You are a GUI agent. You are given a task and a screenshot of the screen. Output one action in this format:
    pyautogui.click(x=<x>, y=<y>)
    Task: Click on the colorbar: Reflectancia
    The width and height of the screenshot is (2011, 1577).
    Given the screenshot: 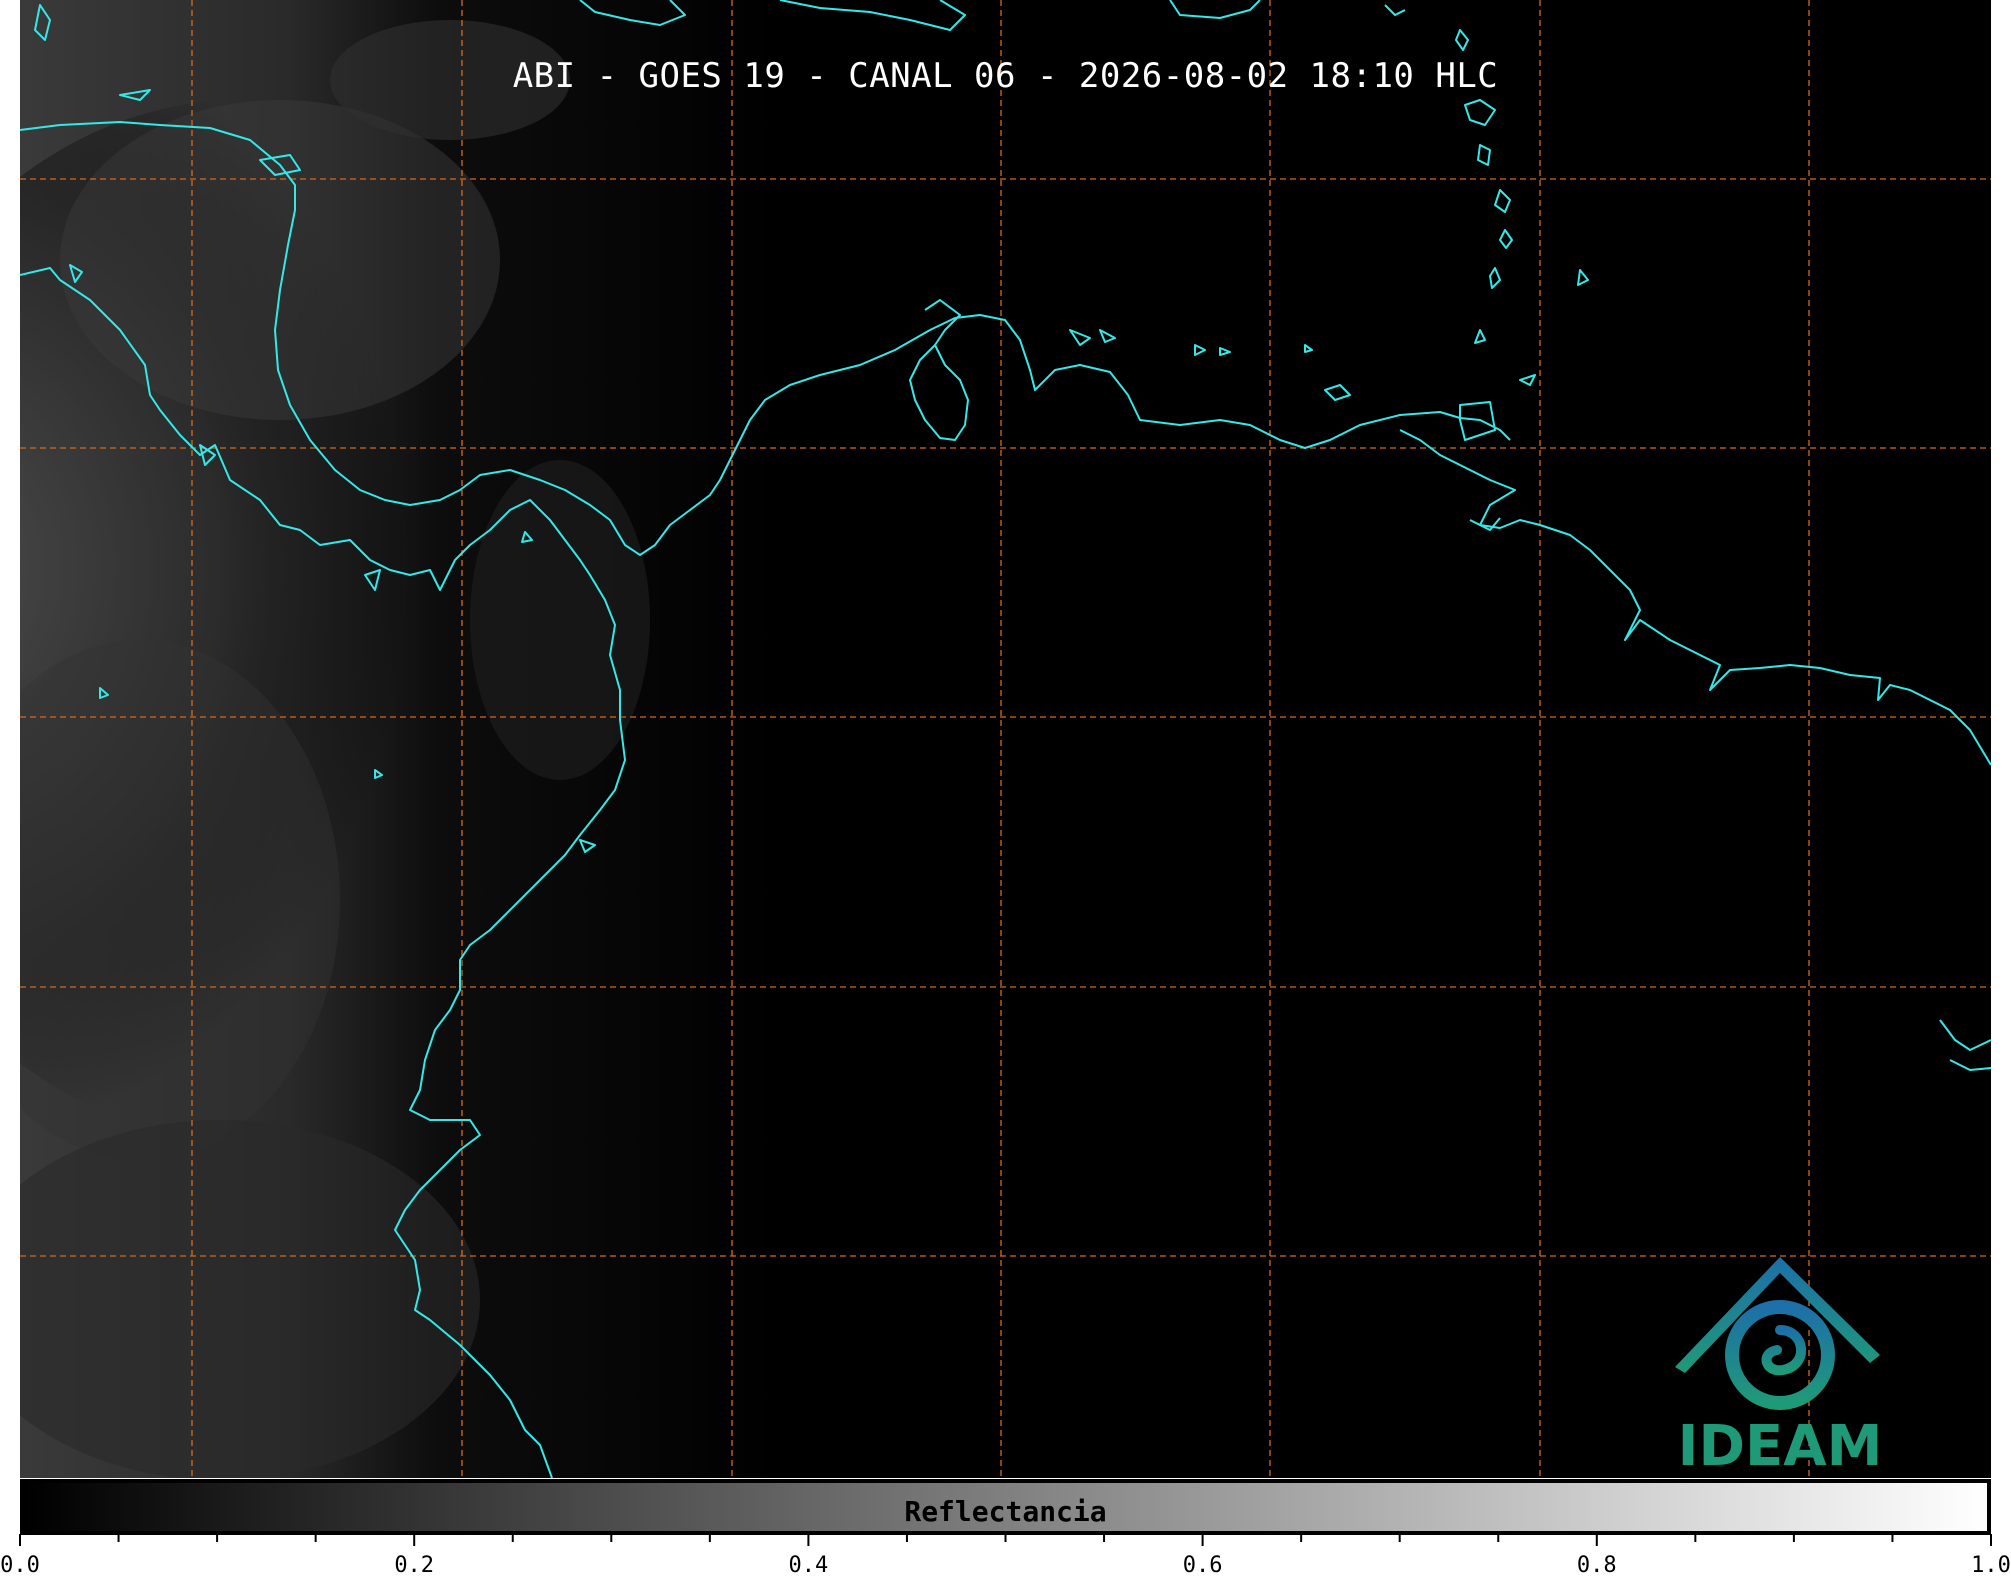 What is the action you would take?
    pyautogui.click(x=1005, y=1507)
    